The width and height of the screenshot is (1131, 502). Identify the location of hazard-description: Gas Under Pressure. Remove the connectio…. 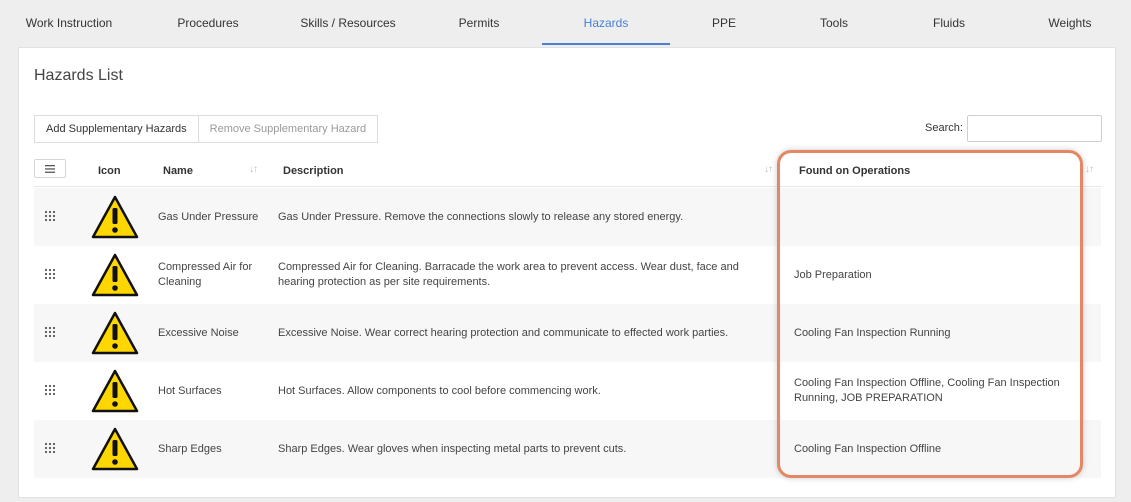
(481, 216).